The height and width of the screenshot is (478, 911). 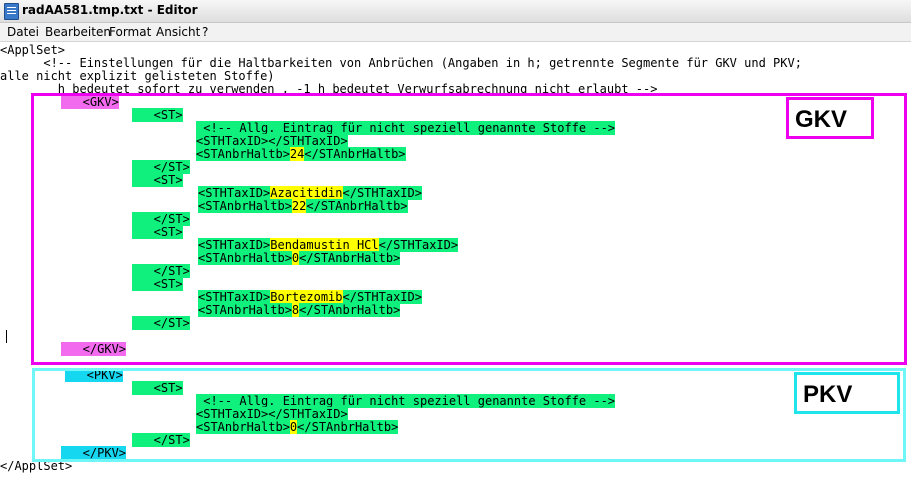 What do you see at coordinates (828, 394) in the screenshot?
I see `pkv-label-text: PKV` at bounding box center [828, 394].